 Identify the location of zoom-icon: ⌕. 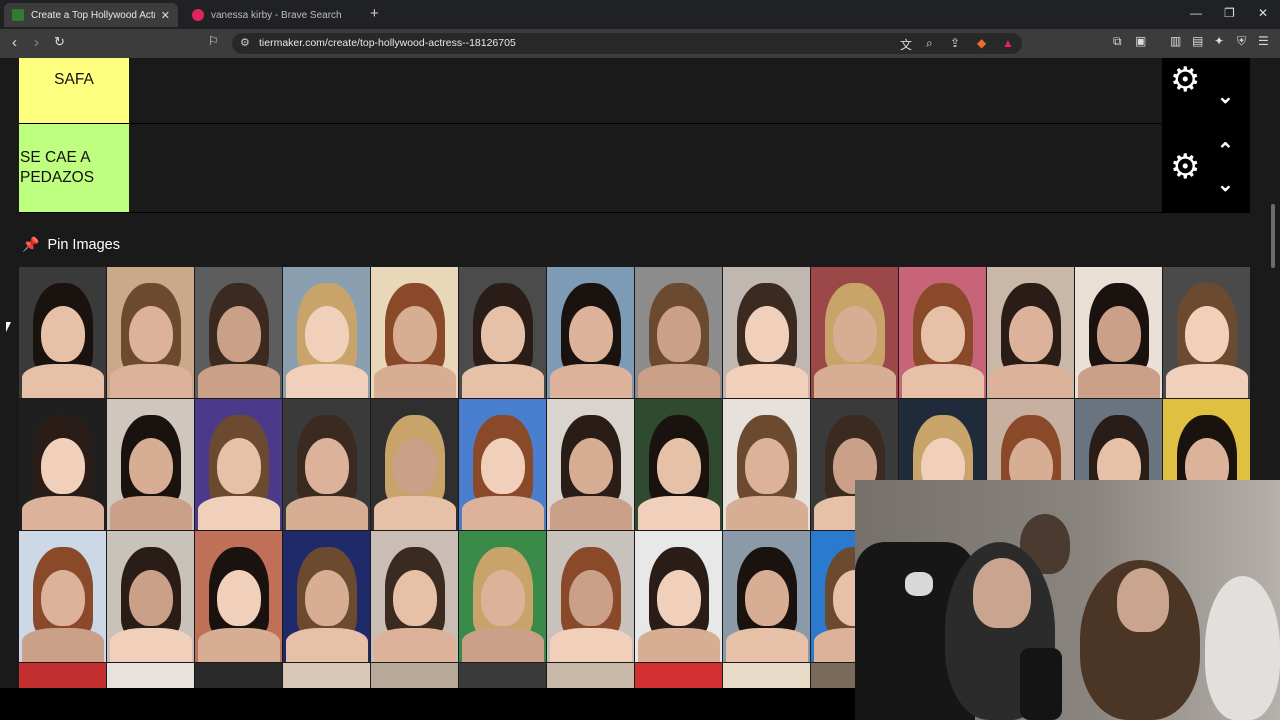
(929, 43).